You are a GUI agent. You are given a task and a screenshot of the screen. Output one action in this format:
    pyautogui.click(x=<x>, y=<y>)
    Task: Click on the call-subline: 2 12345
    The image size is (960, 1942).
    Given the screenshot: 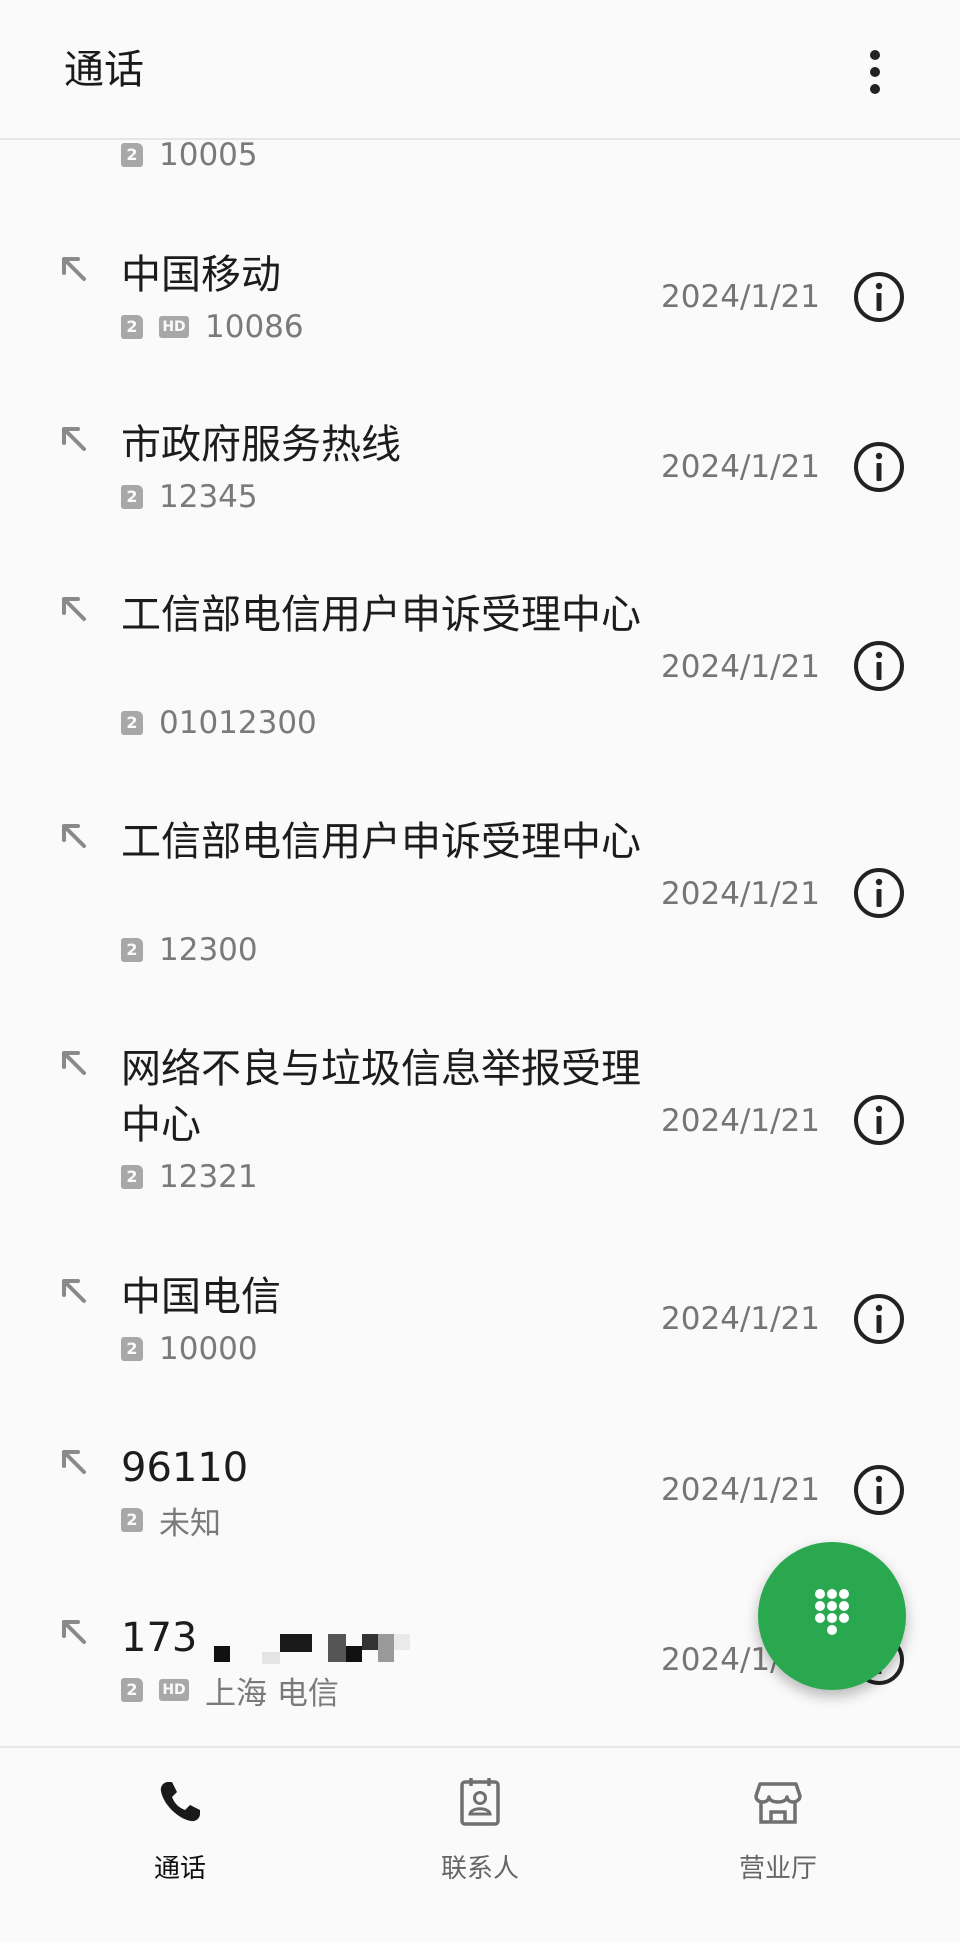 What is the action you would take?
    pyautogui.click(x=189, y=497)
    